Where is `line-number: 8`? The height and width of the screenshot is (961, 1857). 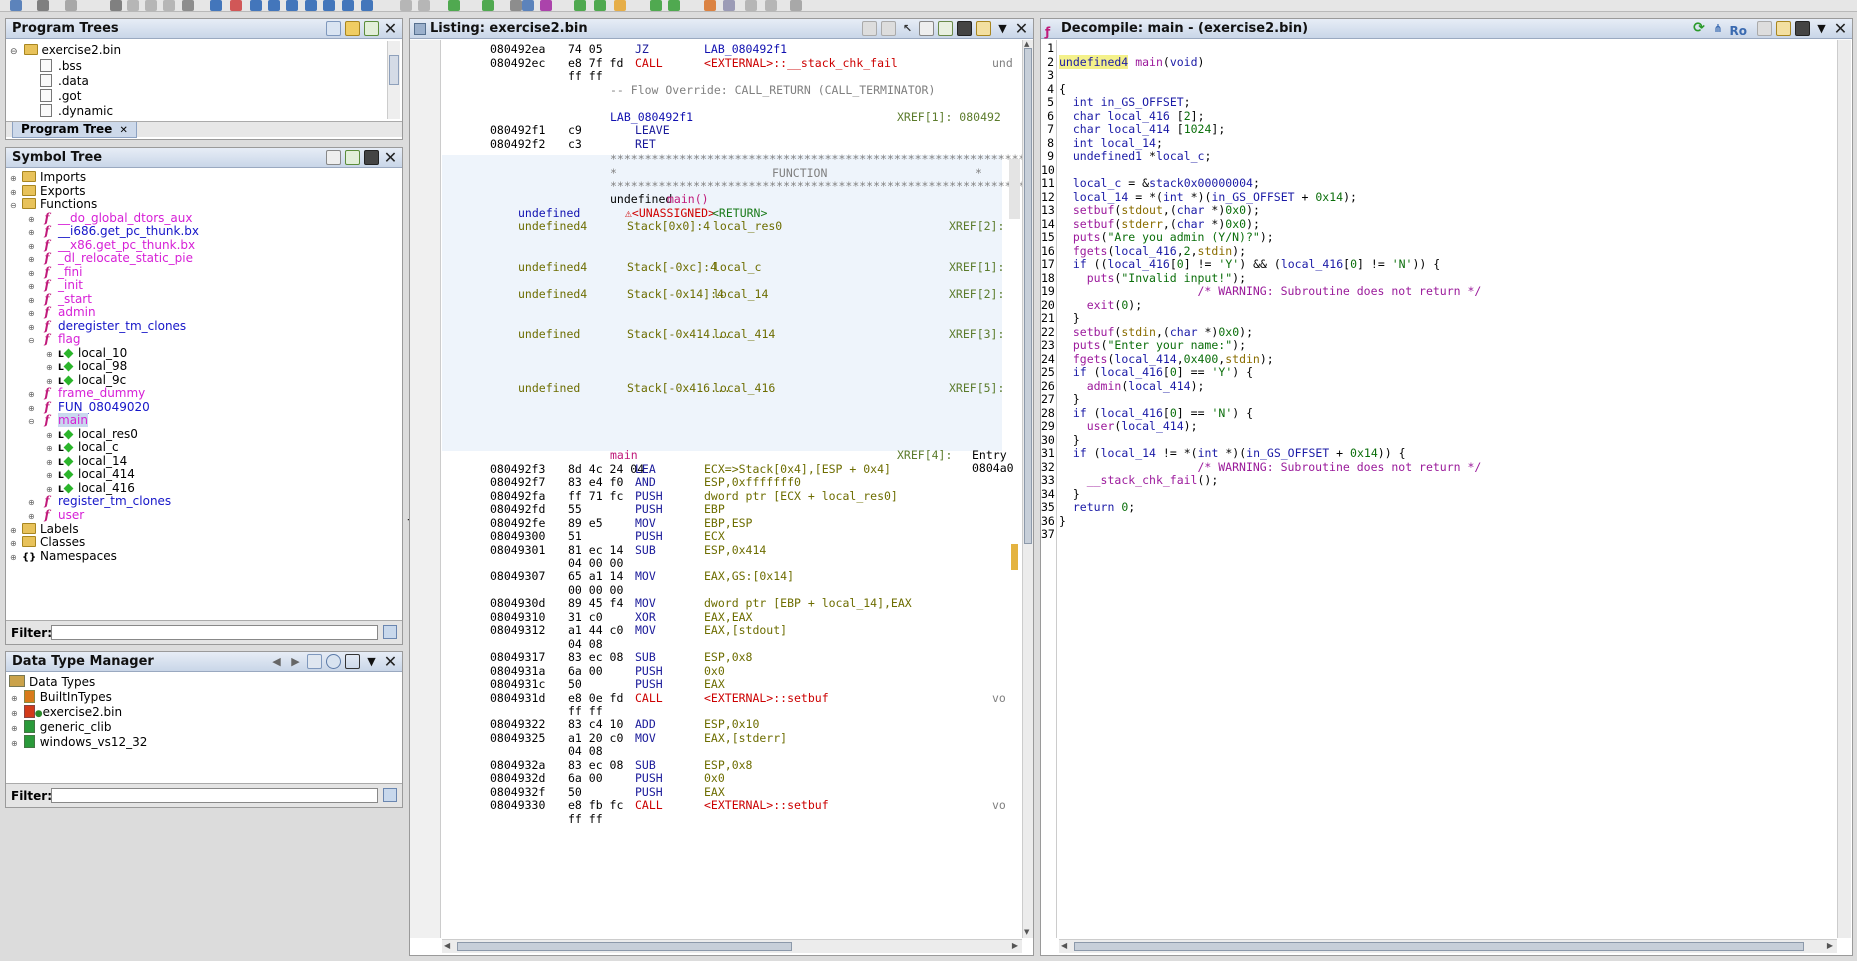 line-number: 8 is located at coordinates (1050, 142).